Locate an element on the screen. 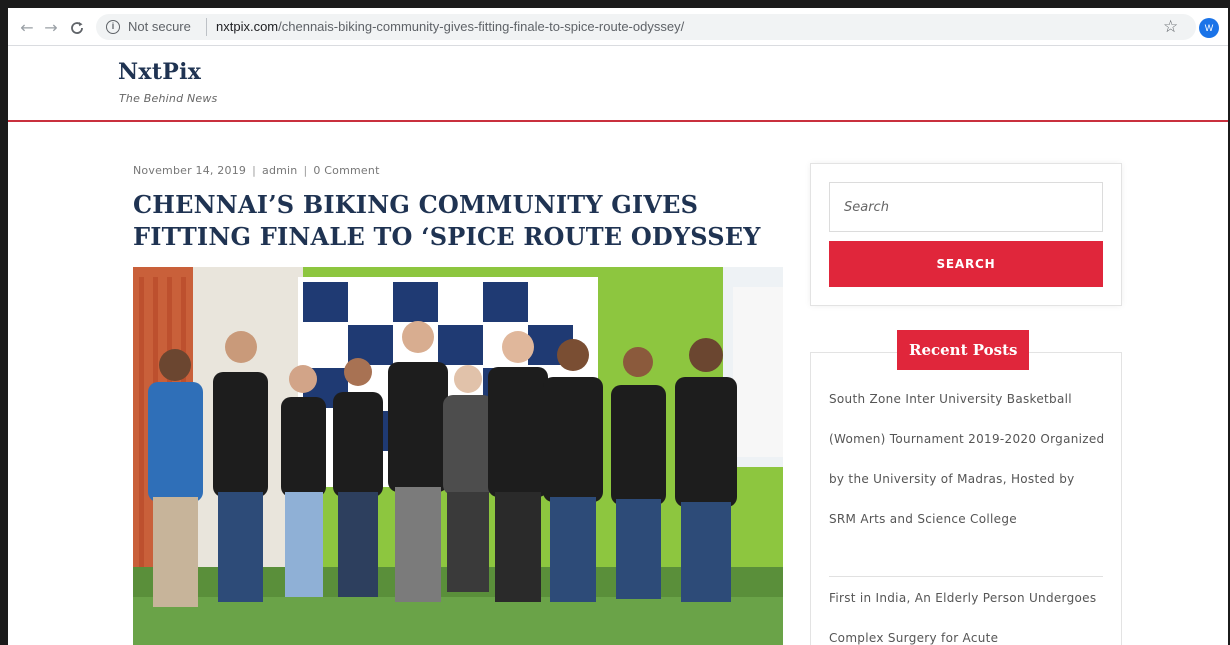  back-arrow-icon: ← is located at coordinates (27, 28).